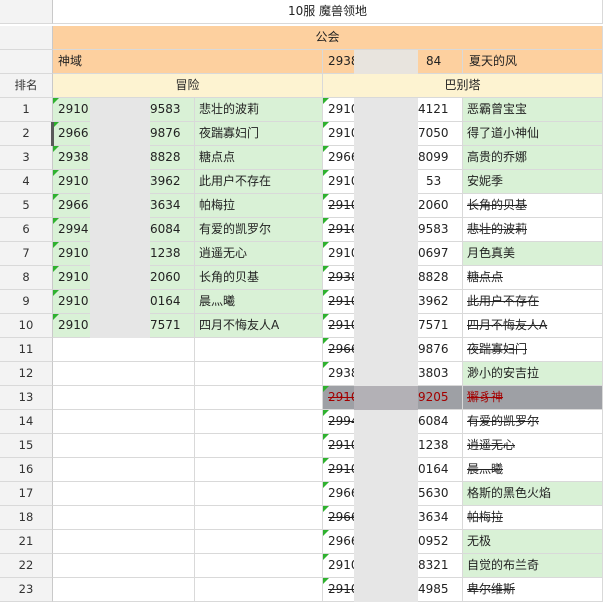 This screenshot has width=603, height=613. I want to click on left-name-cell: 有爱的凯罗尔, so click(259, 230).